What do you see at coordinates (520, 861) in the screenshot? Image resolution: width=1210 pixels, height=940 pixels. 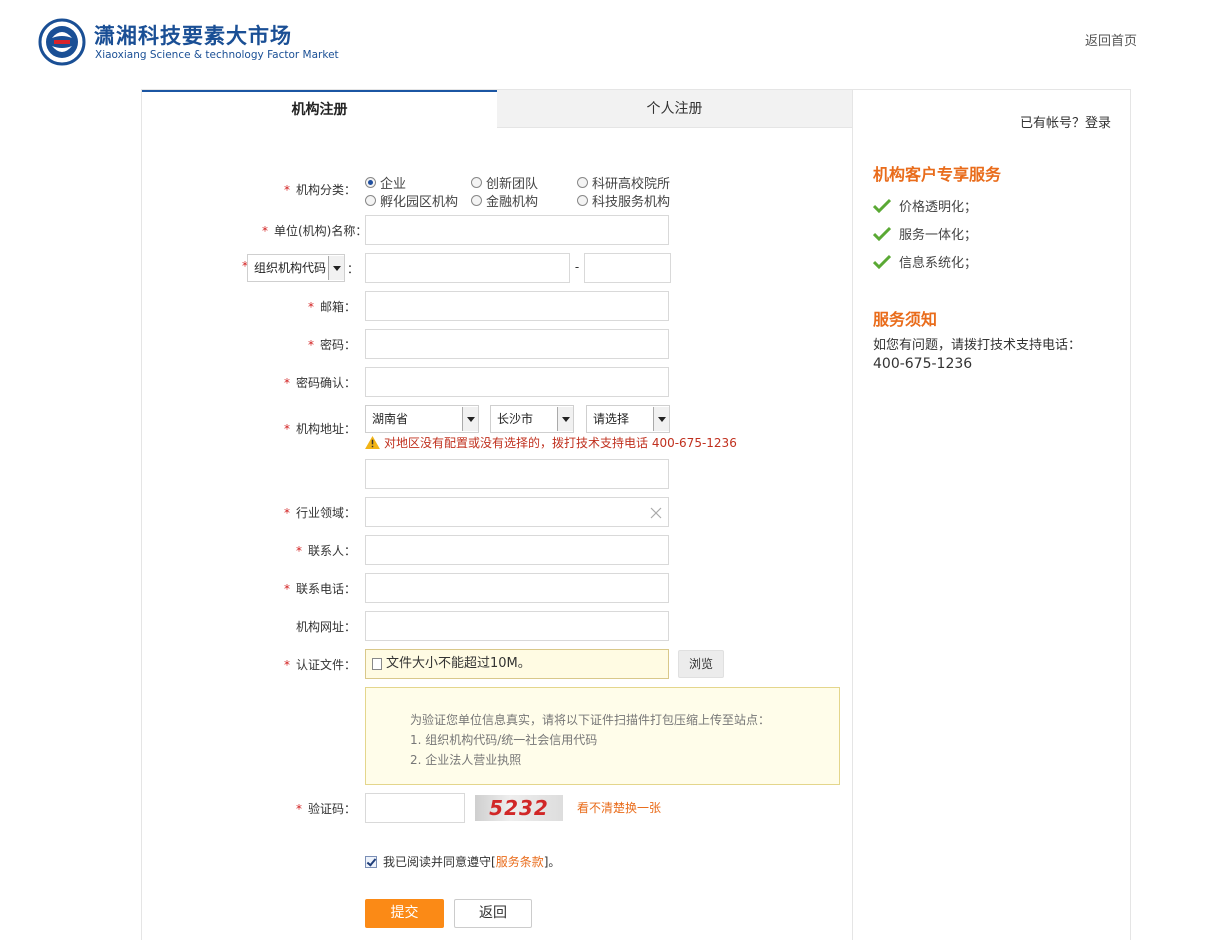 I see `terms-link: 服务条款` at bounding box center [520, 861].